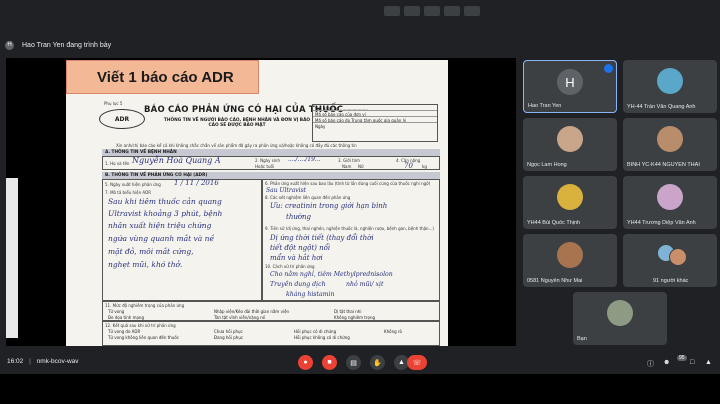 This screenshot has height=404, width=720. What do you see at coordinates (570, 202) in the screenshot?
I see `participant-tile: YH44 Bùi Quốc Thịnh` at bounding box center [570, 202].